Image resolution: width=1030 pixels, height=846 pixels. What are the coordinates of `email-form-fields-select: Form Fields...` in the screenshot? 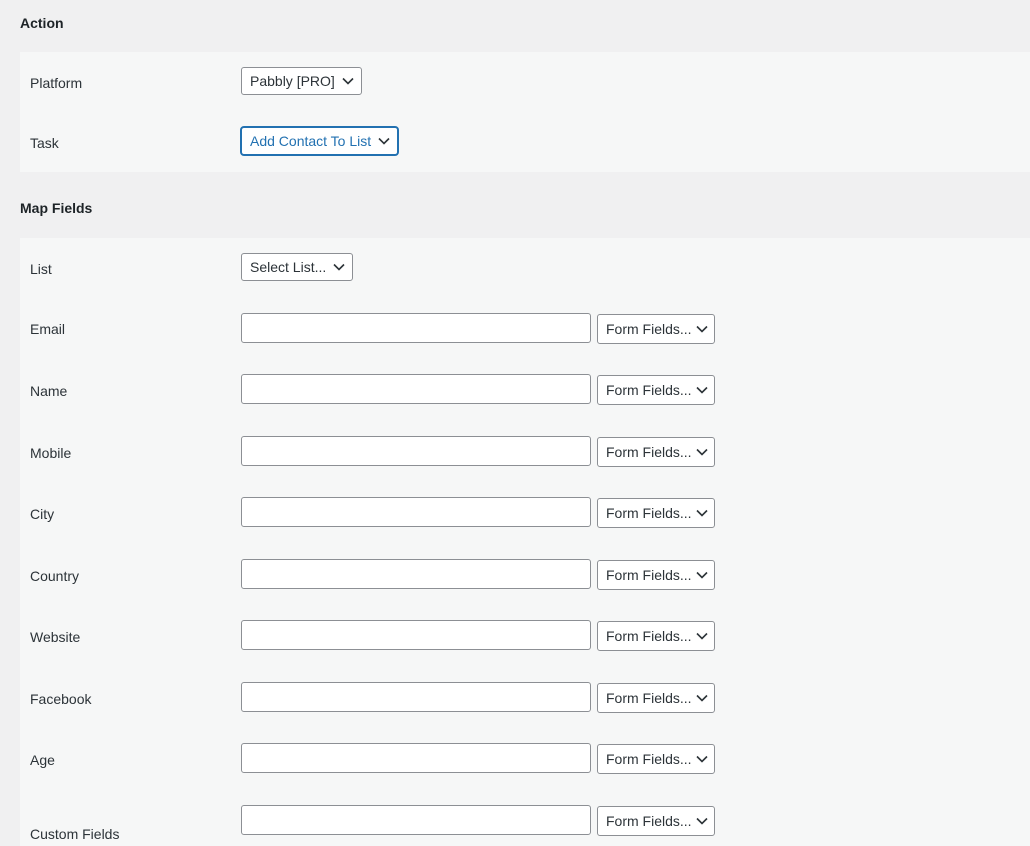 It's located at (656, 329).